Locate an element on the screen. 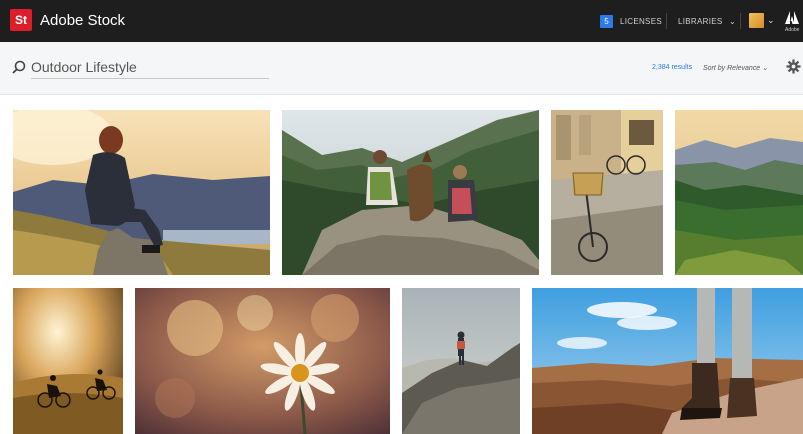  libraries-menu: LIBRARIES ⌄ is located at coordinates (707, 21).